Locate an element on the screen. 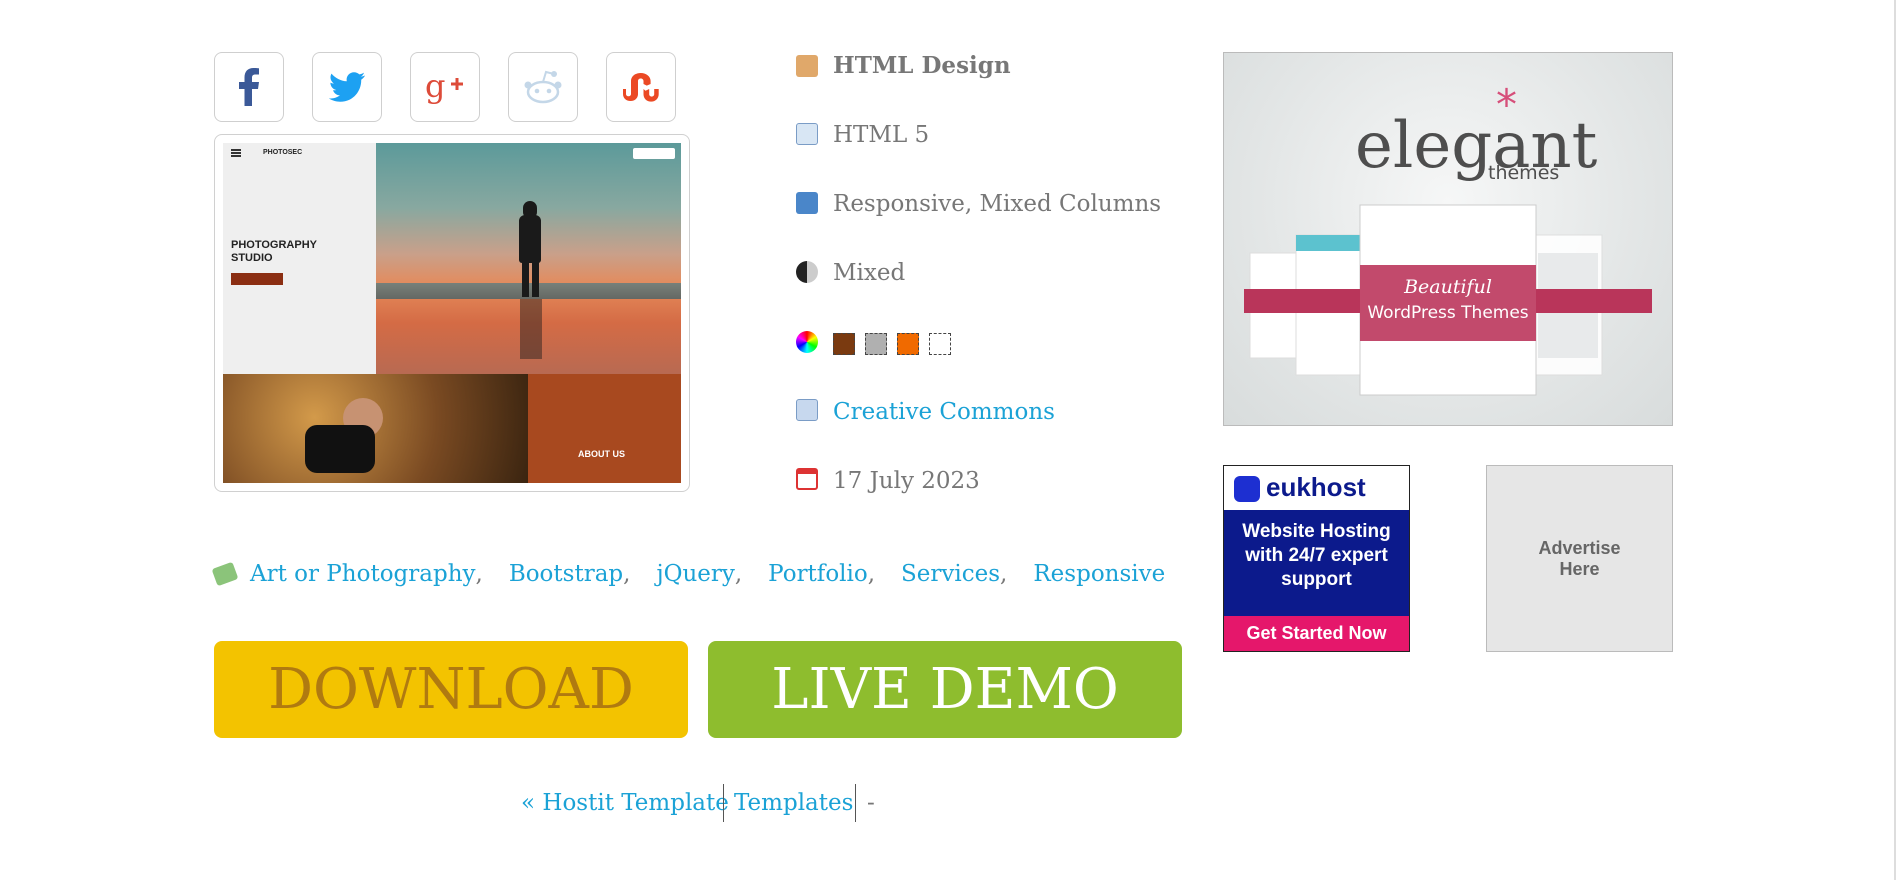 The width and height of the screenshot is (1896, 880). advertise-label: Advertise Here is located at coordinates (1579, 559).